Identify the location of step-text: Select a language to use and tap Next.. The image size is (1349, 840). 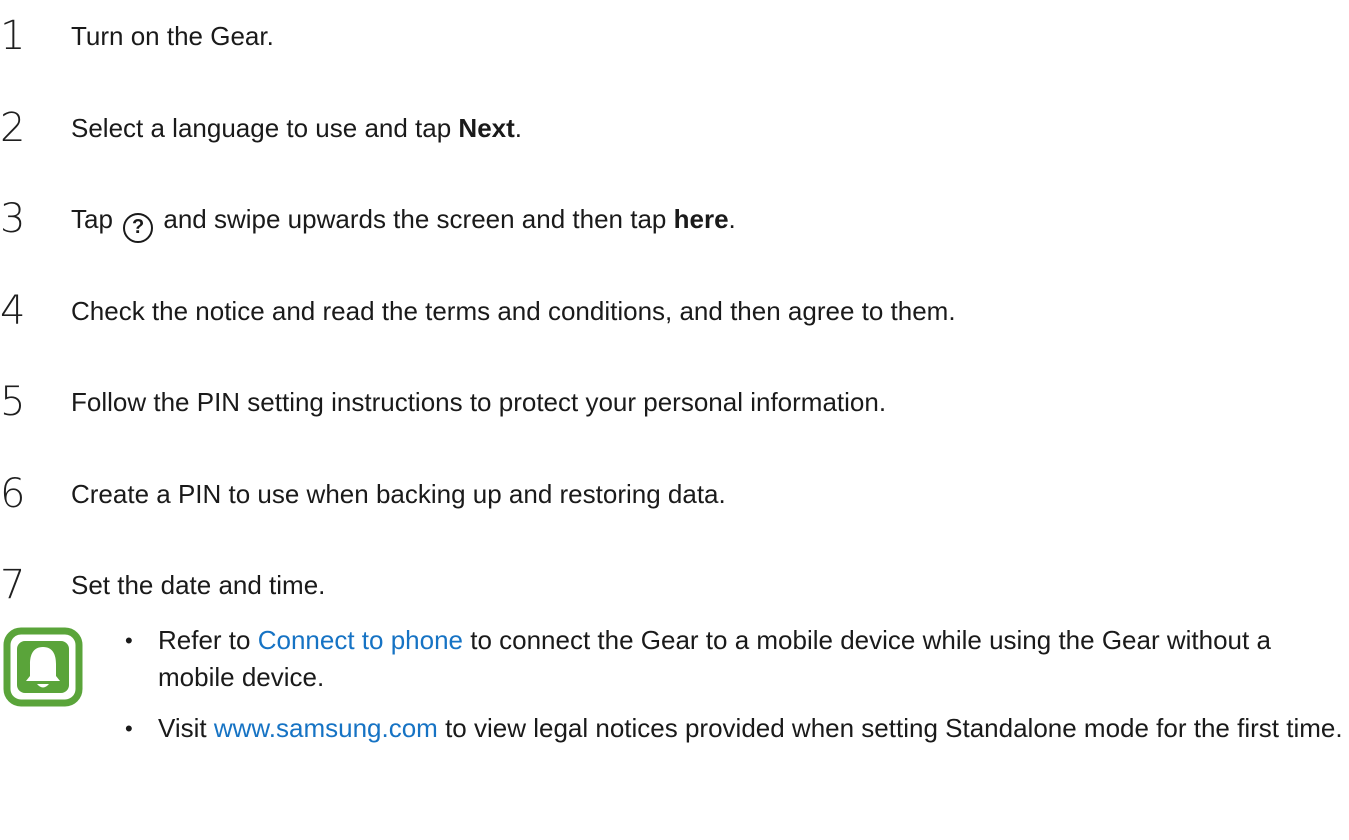
(296, 128).